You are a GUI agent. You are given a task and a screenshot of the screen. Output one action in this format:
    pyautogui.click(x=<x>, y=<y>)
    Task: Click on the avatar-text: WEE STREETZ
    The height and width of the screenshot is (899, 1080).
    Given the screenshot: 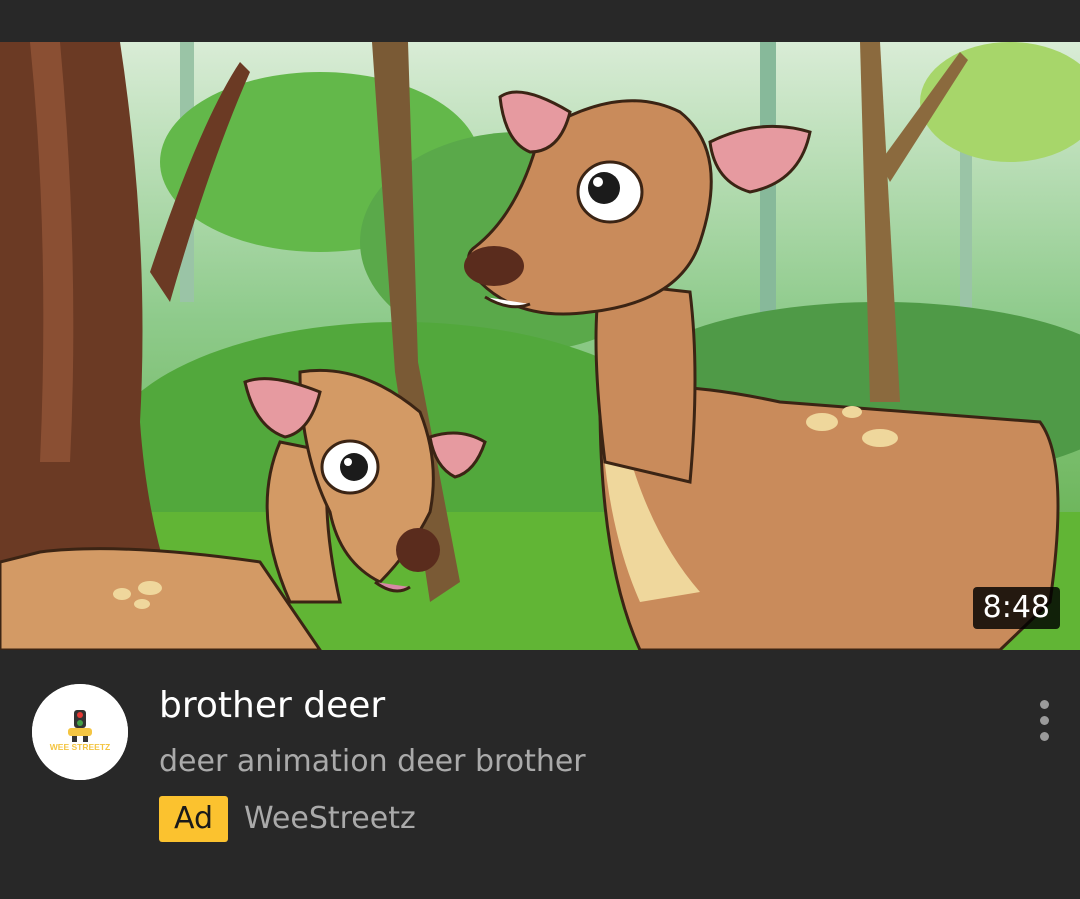 What is the action you would take?
    pyautogui.click(x=80, y=747)
    